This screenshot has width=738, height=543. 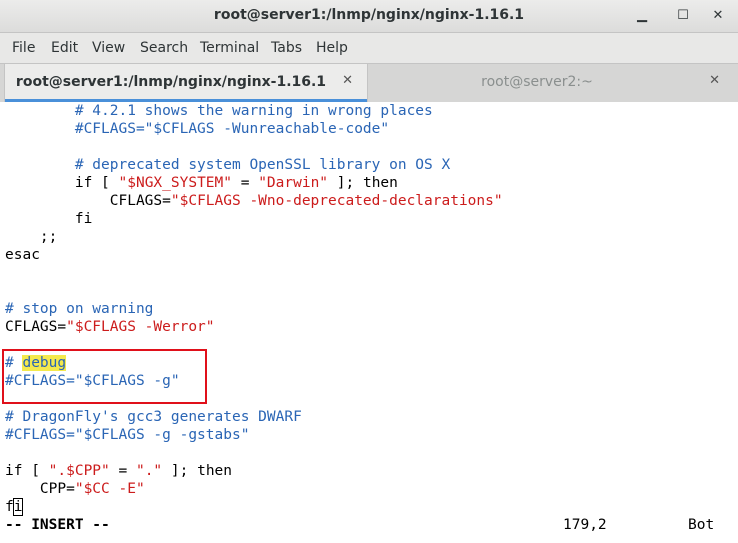 I want to click on code-token: "$CFLAGS -Wno-deprecated-declarations", so click(x=336, y=201).